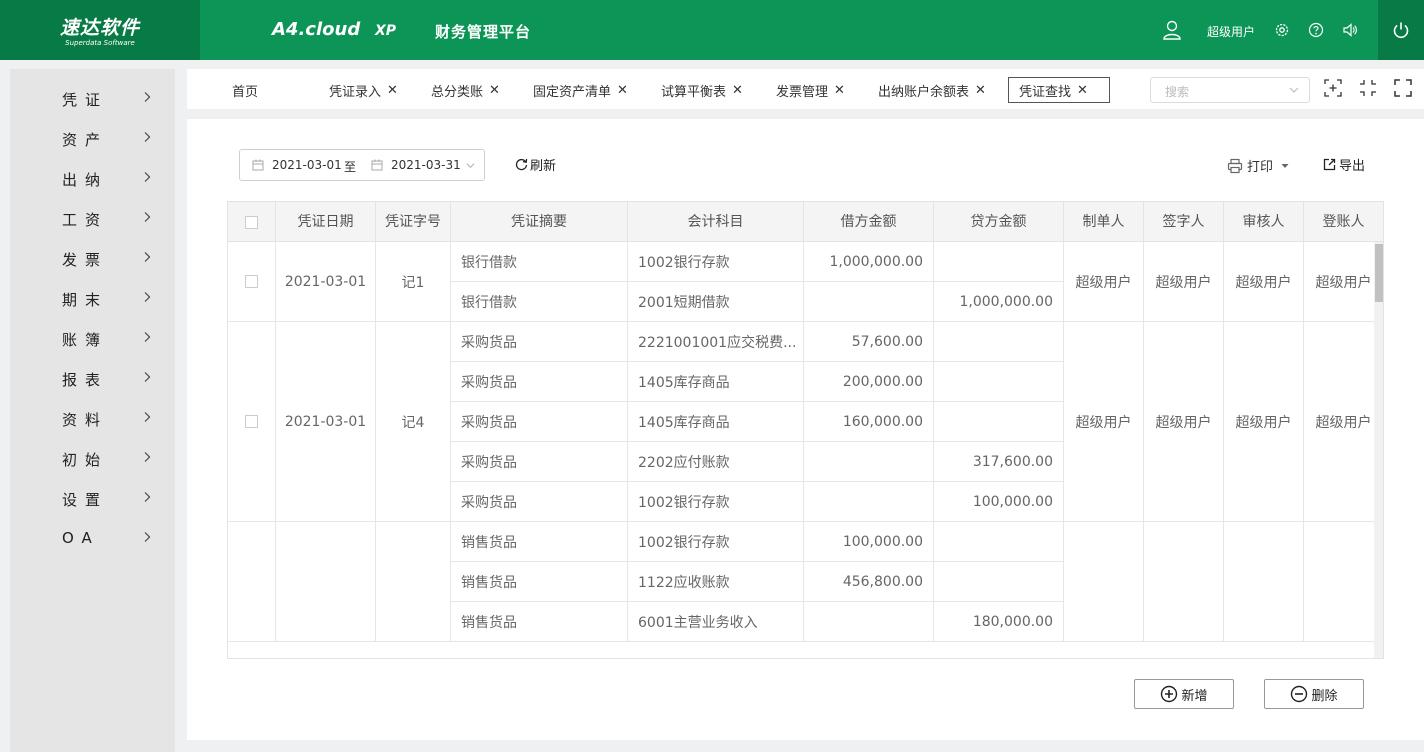  Describe the element at coordinates (1350, 30) in the screenshot. I see `speaker-icon` at that location.